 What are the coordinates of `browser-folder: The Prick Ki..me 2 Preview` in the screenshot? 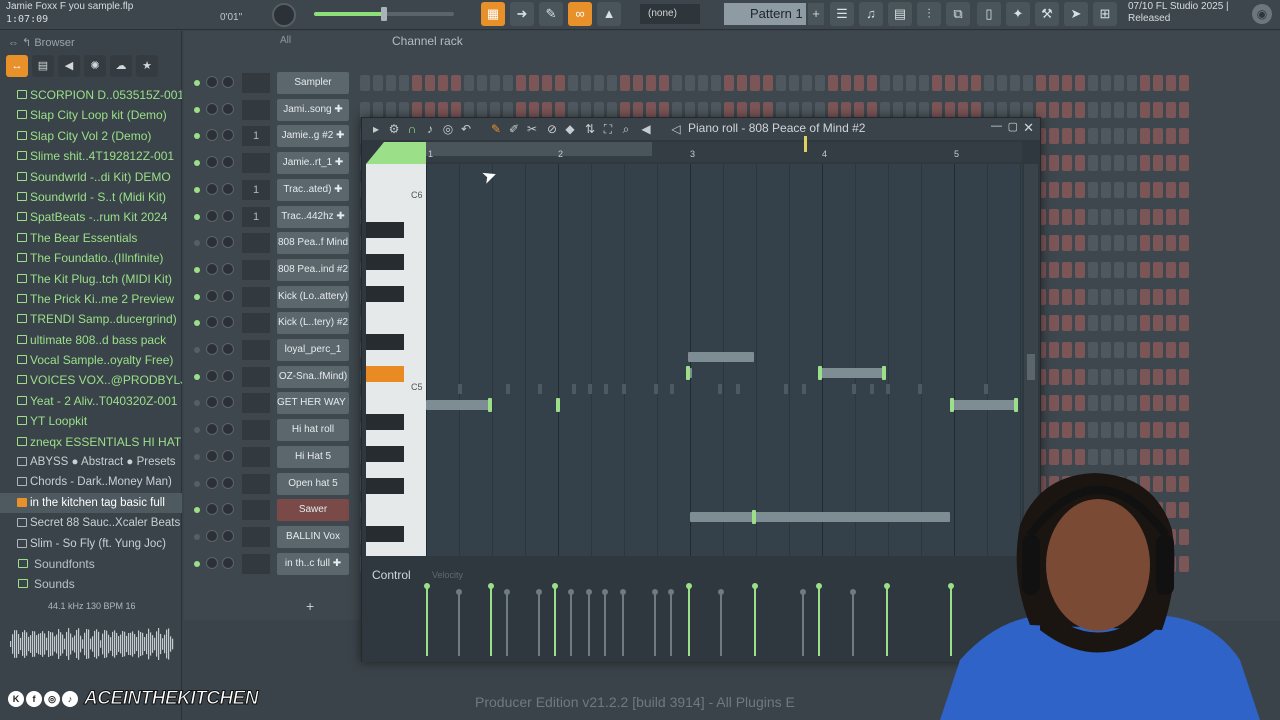 It's located at (91, 299).